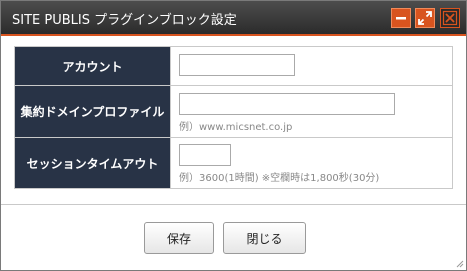 This screenshot has height=271, width=467. What do you see at coordinates (92, 163) in the screenshot?
I see `session-timeout-label: セッションタイムアウト` at bounding box center [92, 163].